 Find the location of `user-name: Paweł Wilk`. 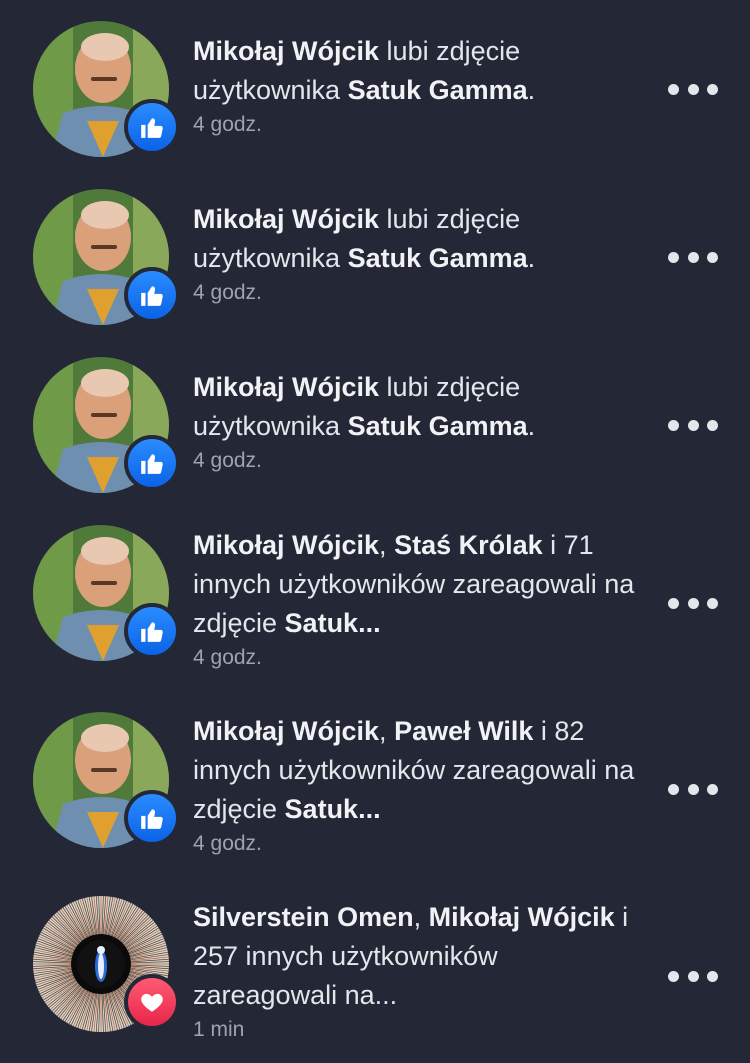

user-name: Paweł Wilk is located at coordinates (463, 731).